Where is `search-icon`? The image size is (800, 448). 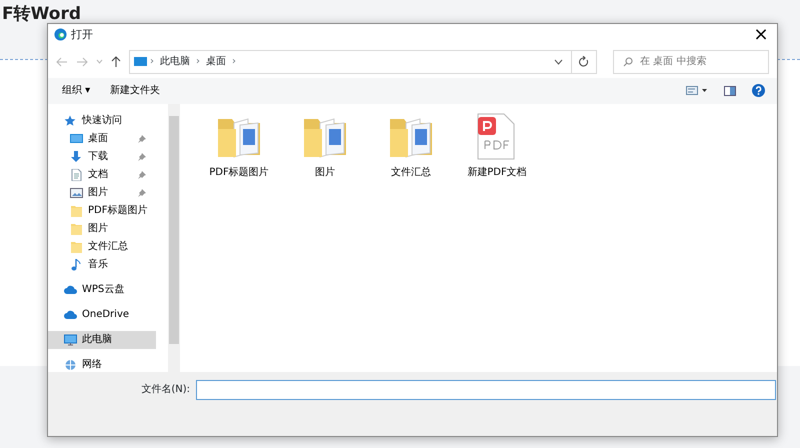
search-icon is located at coordinates (628, 61).